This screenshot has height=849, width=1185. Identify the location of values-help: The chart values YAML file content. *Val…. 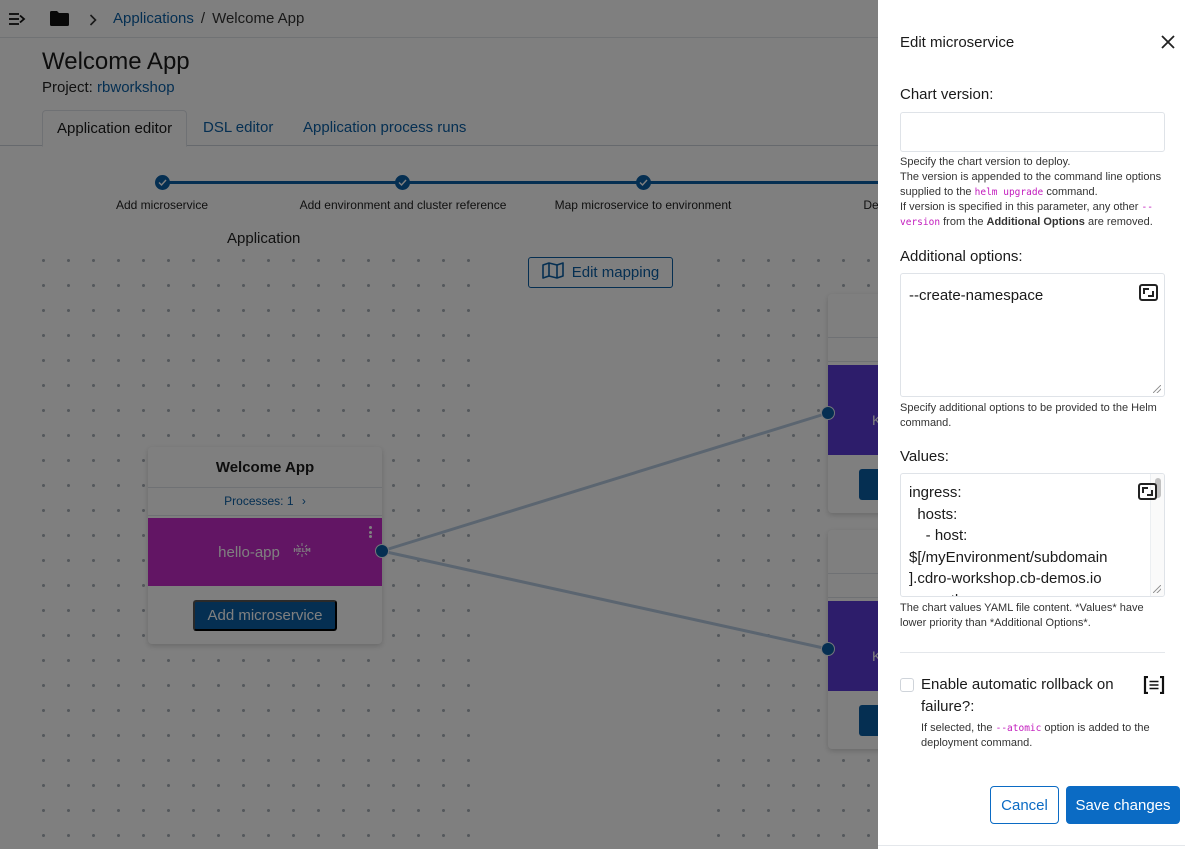
(1022, 615).